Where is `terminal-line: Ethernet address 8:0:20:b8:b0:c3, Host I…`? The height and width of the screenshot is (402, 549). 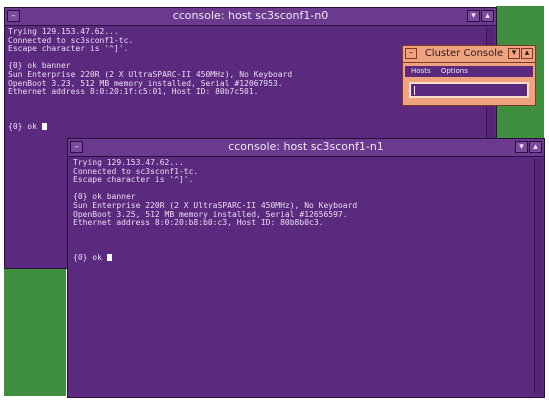 terminal-line: Ethernet address 8:0:20:b8:b0:c3, Host I… is located at coordinates (198, 223).